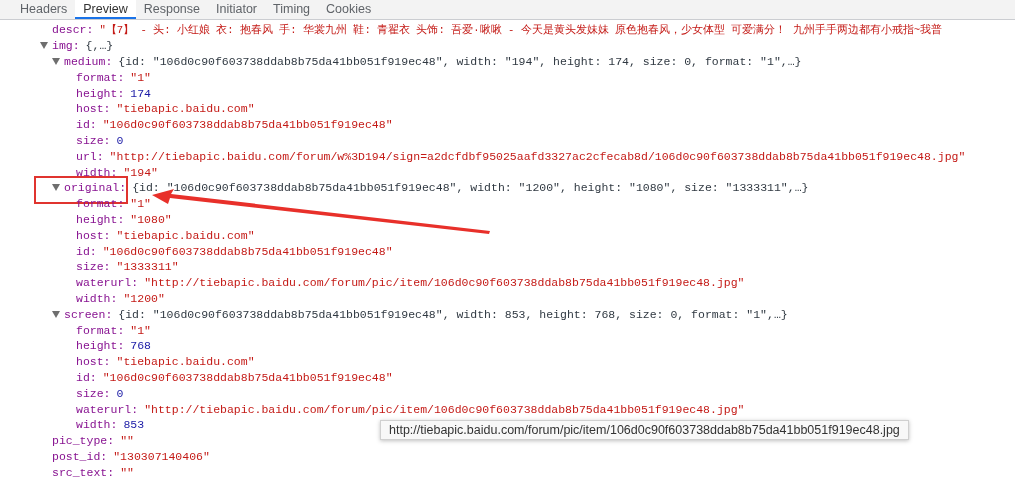  Describe the element at coordinates (460, 61) in the screenshot. I see `object-preview: {id: "106d0c90f603738ddab8b75da41bb051f919ec48", width: "194", height: 174, size: 0, format: "1",…}` at that location.